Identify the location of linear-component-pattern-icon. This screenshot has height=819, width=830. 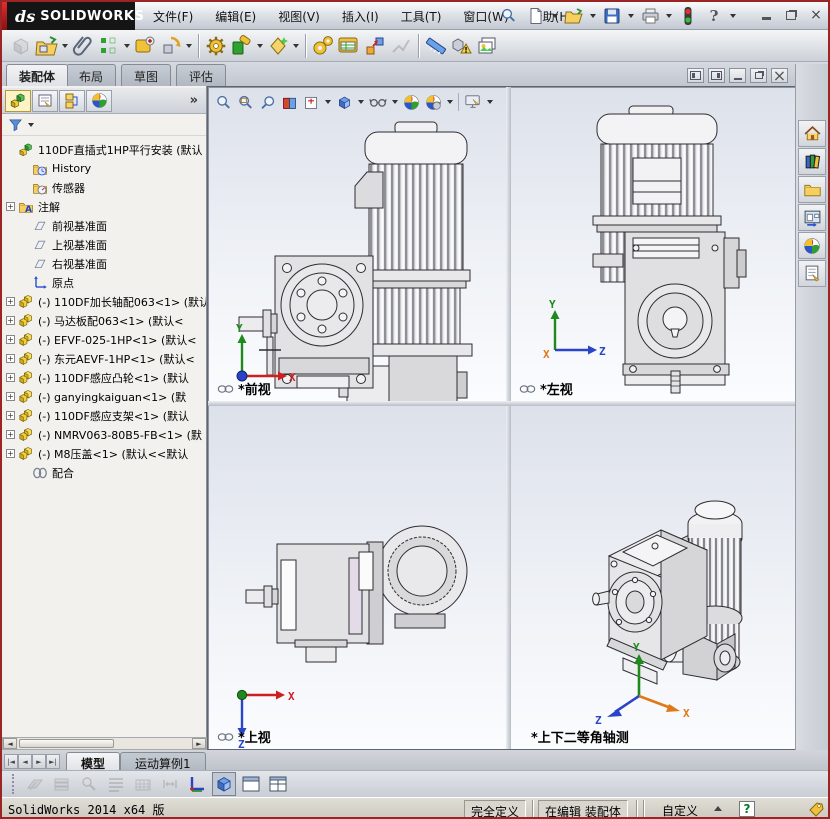
(109, 46).